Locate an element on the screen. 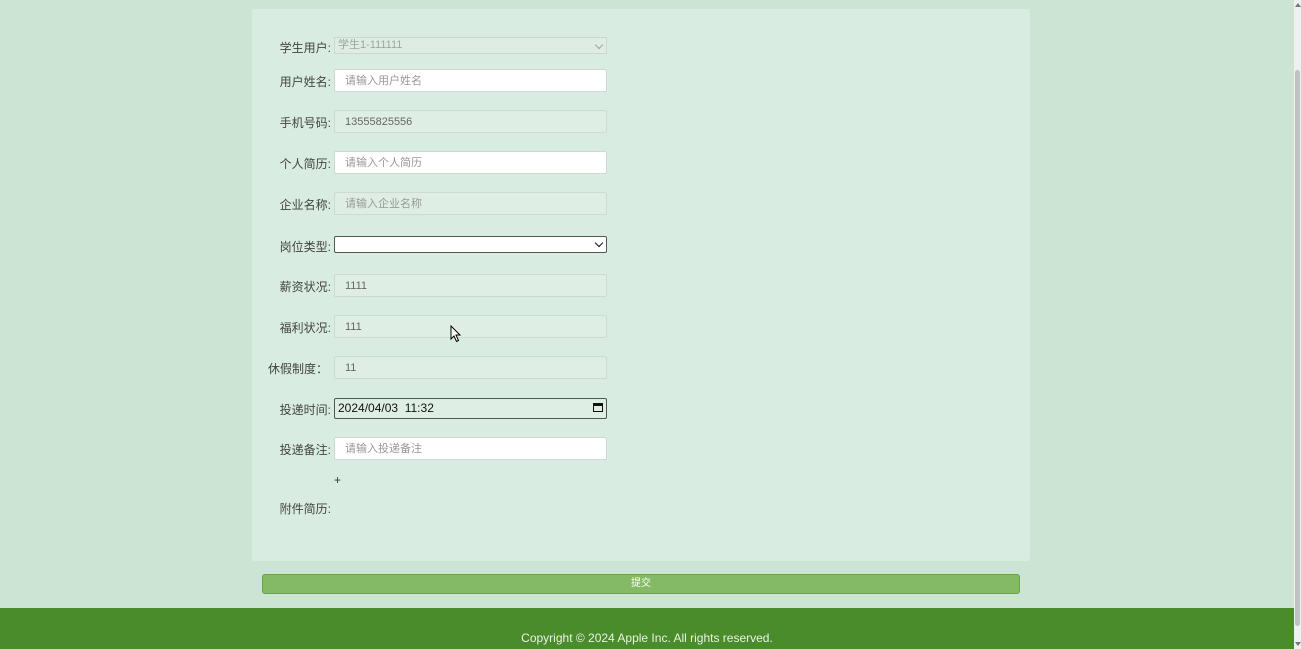 Image resolution: width=1301 pixels, height=649 pixels. form-row-phone: 手机号码: is located at coordinates (641, 122).